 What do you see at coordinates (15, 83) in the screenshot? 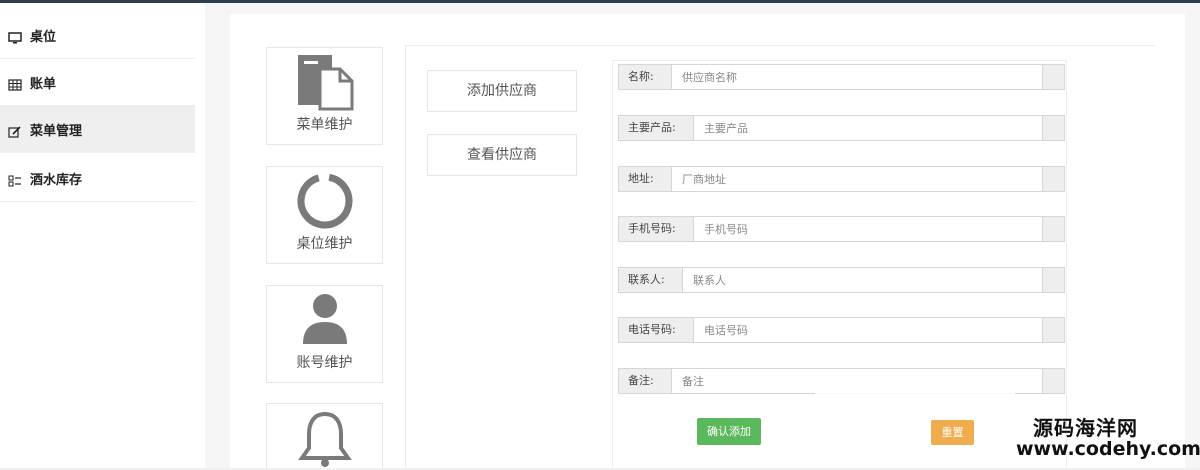
I see `table-grid-icon` at bounding box center [15, 83].